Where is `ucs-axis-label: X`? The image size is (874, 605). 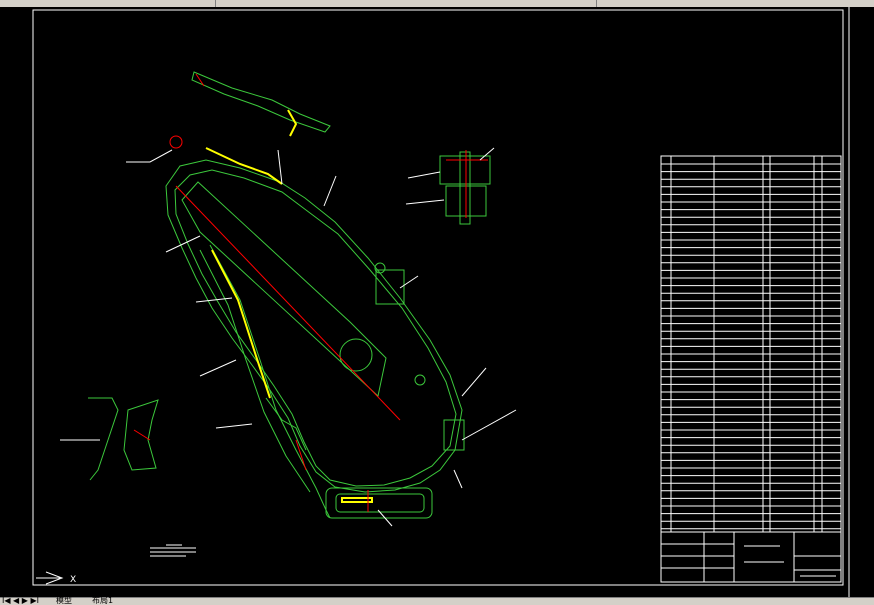
ucs-axis-label: X is located at coordinates (73, 580).